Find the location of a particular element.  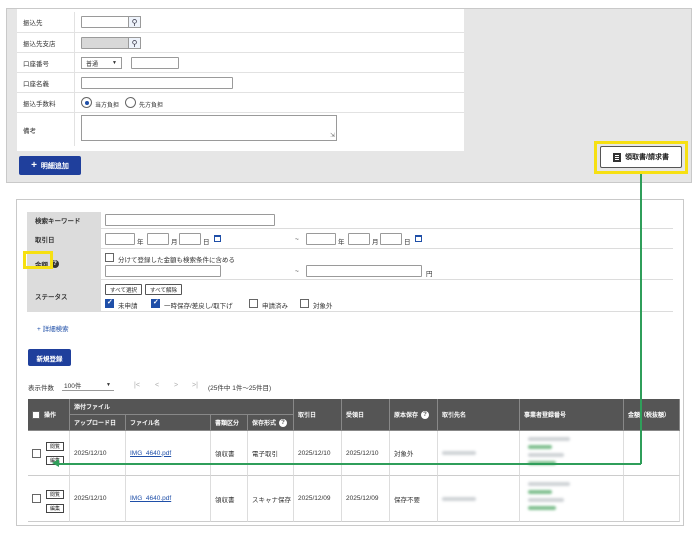

header-file-name: ファイル名 is located at coordinates (168, 423).